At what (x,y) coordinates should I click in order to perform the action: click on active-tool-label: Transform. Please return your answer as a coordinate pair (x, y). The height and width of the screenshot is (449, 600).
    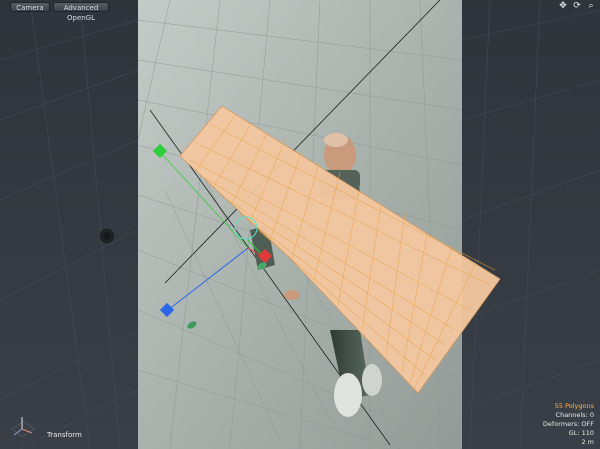
    Looking at the image, I should click on (64, 435).